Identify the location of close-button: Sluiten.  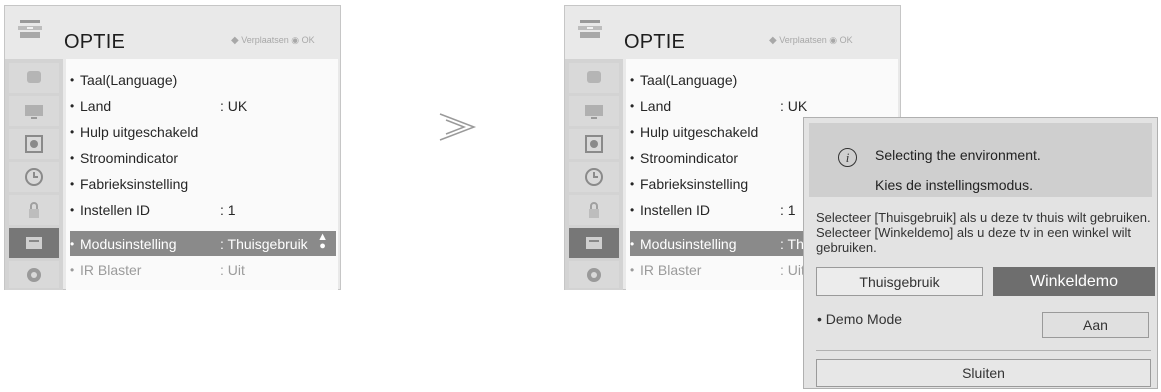
(983, 373).